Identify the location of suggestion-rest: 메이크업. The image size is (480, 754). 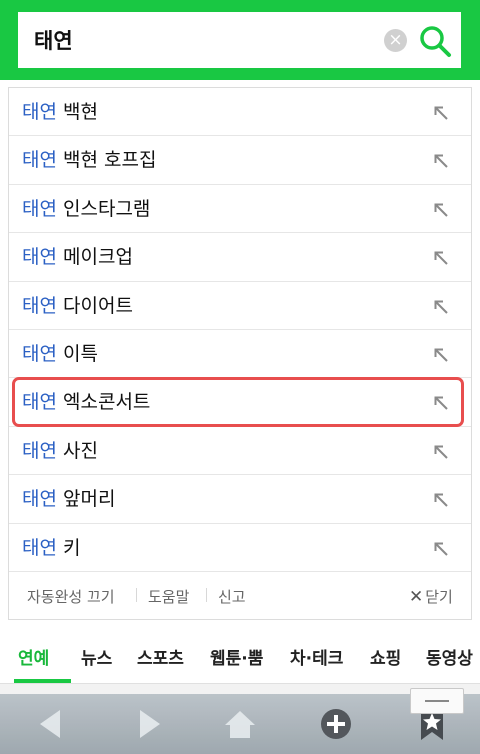
(94, 257).